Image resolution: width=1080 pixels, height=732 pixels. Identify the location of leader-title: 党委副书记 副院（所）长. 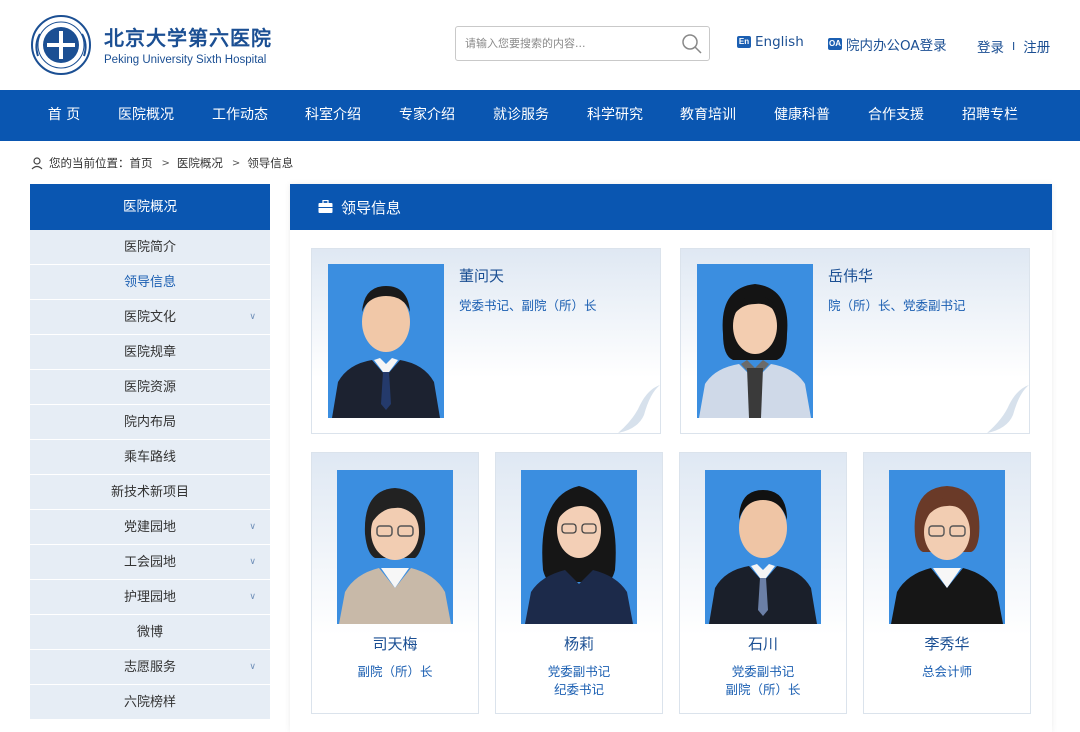
(763, 681).